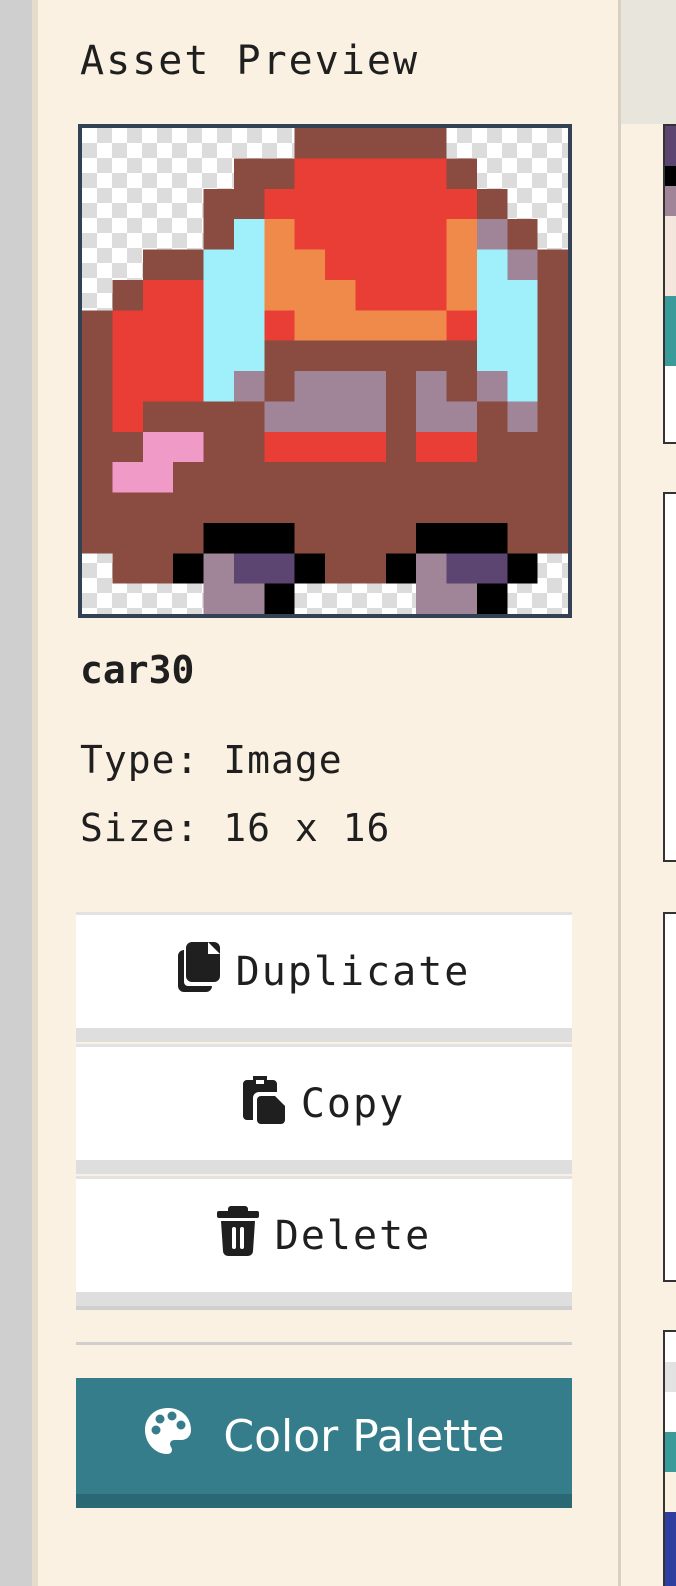 The width and height of the screenshot is (676, 1586). Describe the element at coordinates (19, 793) in the screenshot. I see `left-scroll-strip` at that location.